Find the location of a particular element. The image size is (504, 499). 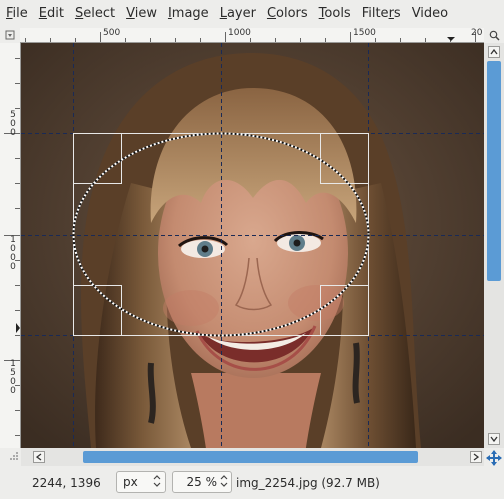

vertical-scrollbar is located at coordinates (494, 245).